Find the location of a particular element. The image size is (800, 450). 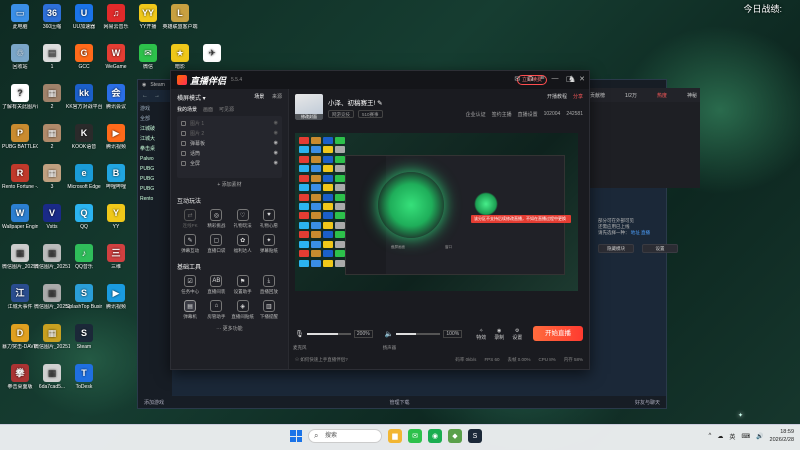

keyboard-icon: ⌨ is located at coordinates (745, 436).